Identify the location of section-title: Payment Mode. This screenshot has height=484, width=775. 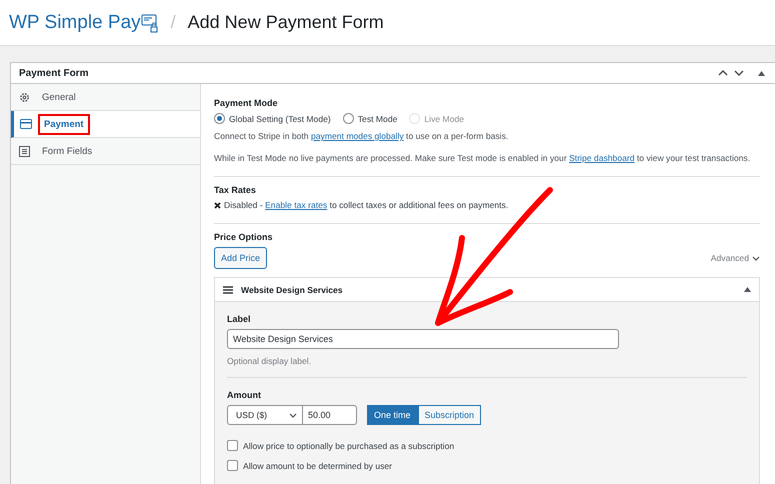
(246, 103).